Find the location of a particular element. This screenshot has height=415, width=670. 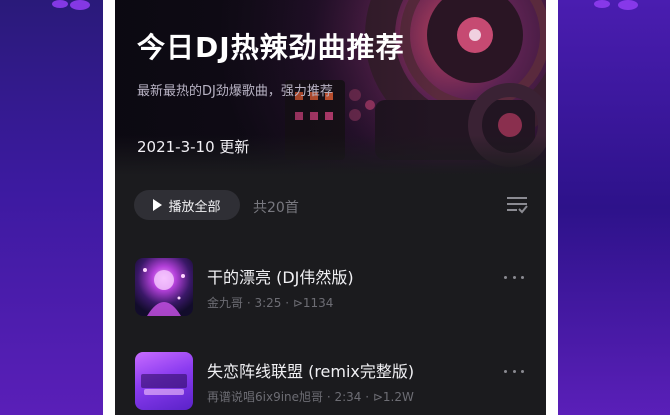

playlist-description: 最新最热的DJ劲爆歌曲，强力推荐 is located at coordinates (235, 91).